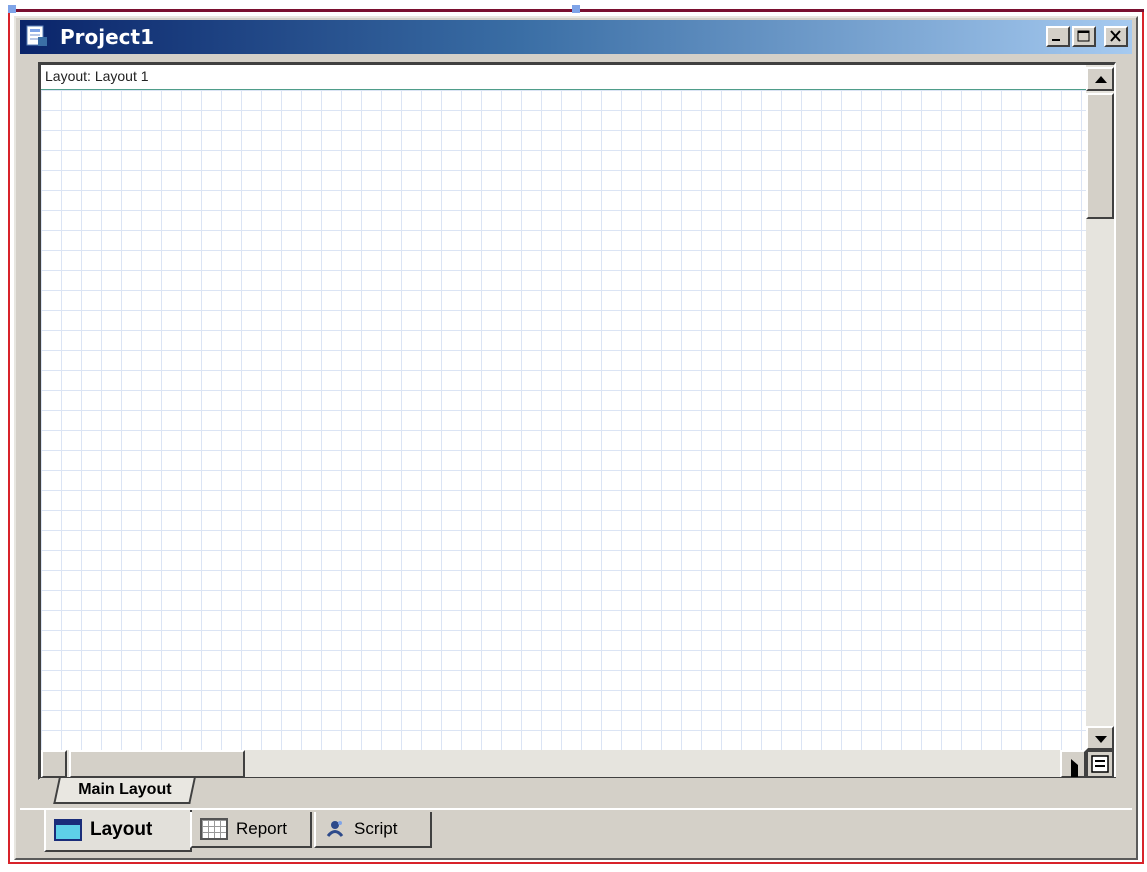 The height and width of the screenshot is (872, 1147). I want to click on close-button, so click(1116, 36).